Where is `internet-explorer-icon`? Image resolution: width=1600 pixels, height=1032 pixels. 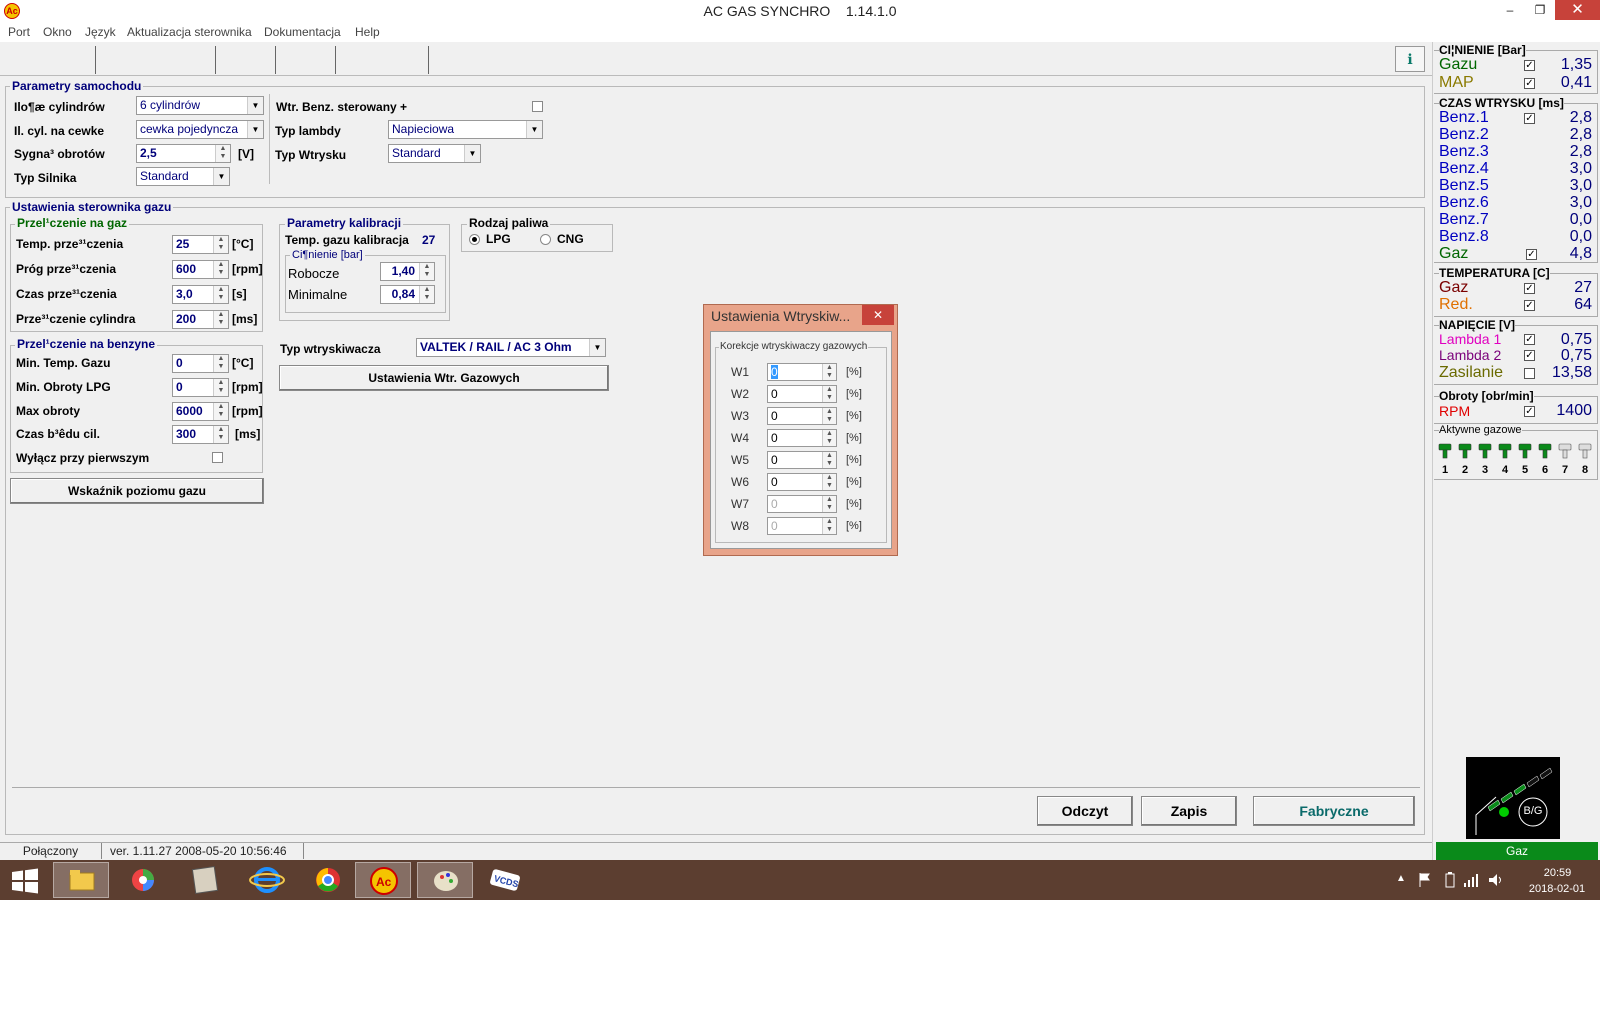 internet-explorer-icon is located at coordinates (267, 880).